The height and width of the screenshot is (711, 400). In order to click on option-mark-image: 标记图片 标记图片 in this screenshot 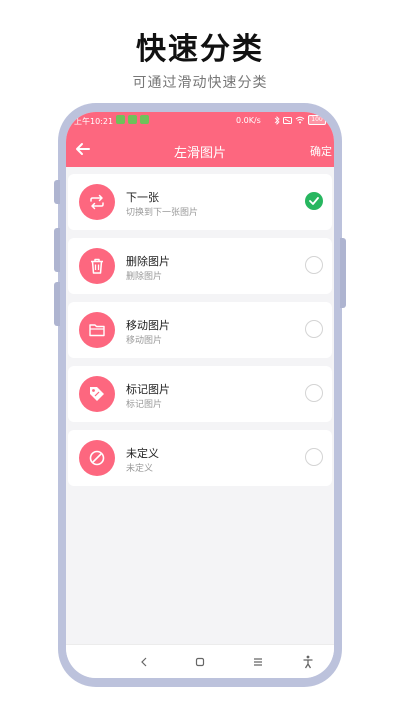, I will do `click(200, 394)`.